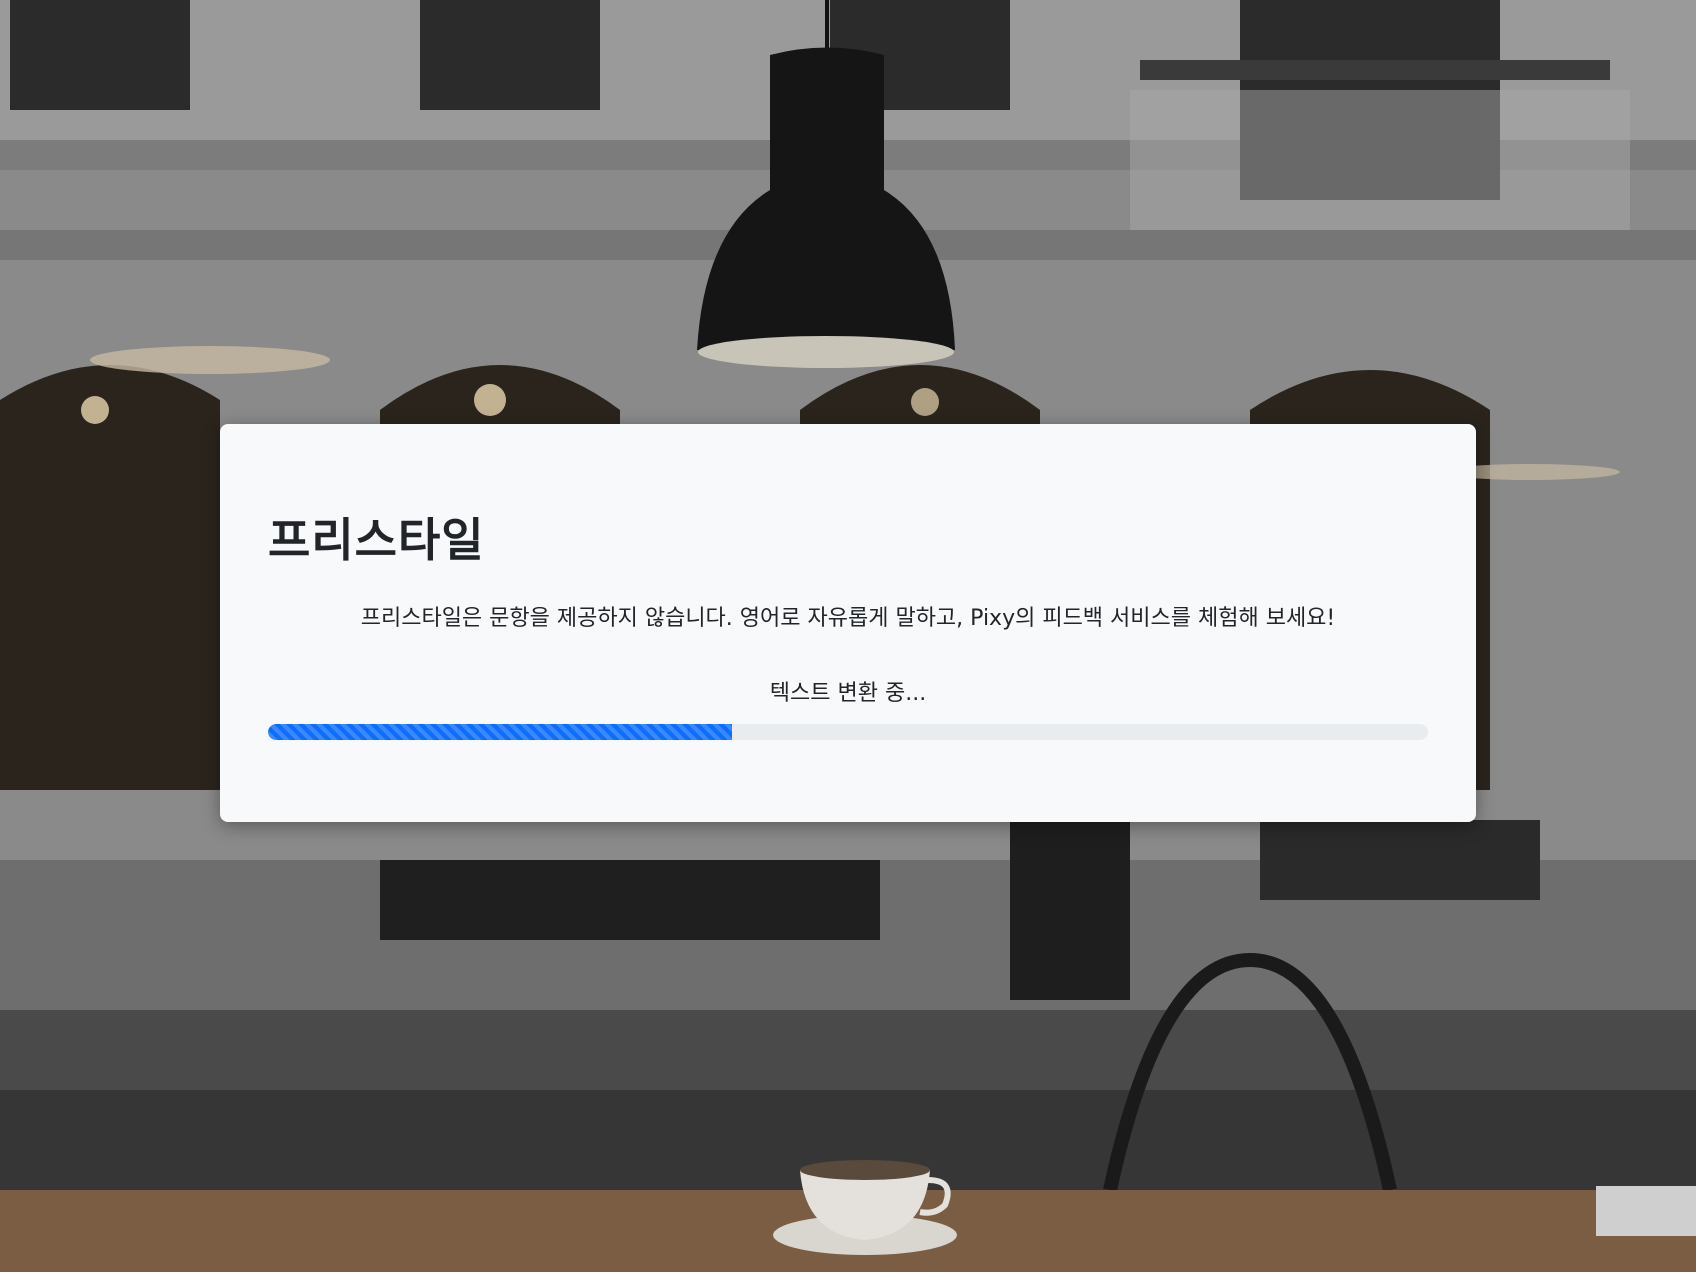 The image size is (1696, 1272). Describe the element at coordinates (376, 540) in the screenshot. I see `modal-title: 프리스타일` at that location.